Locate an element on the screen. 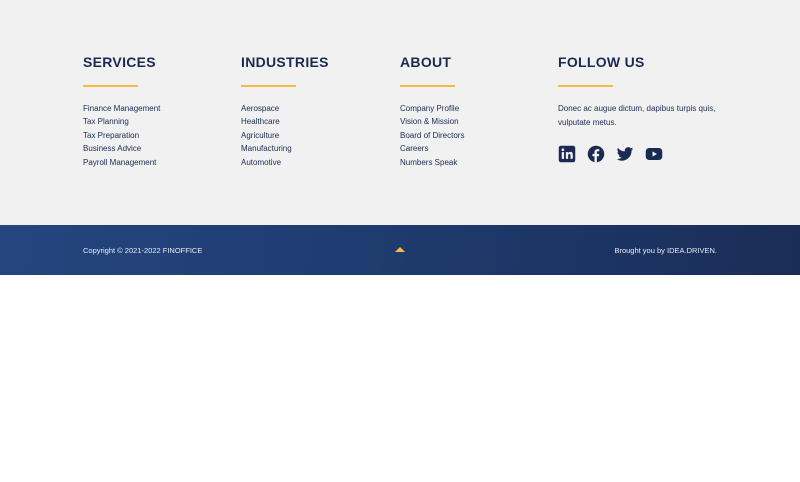  link-numbers-speak: Numbers Speak is located at coordinates (475, 162).